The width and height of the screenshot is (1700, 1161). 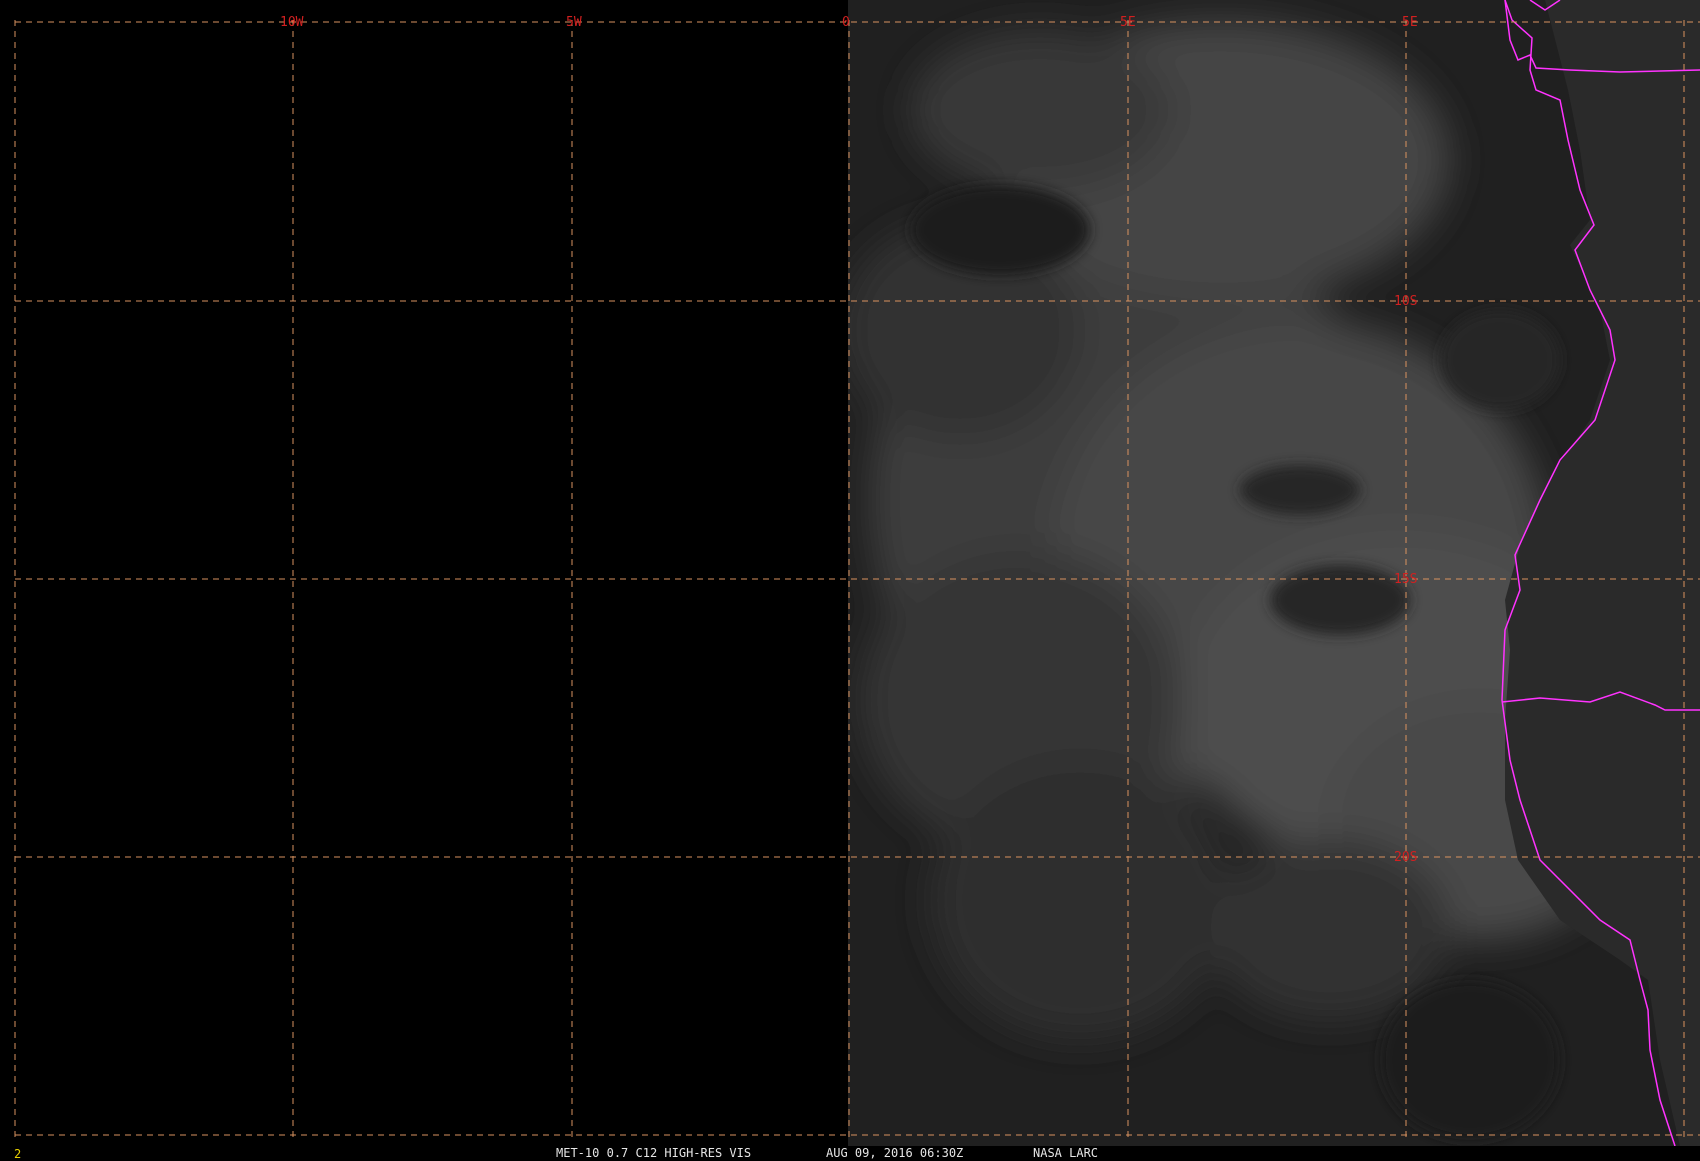 What do you see at coordinates (1405, 579) in the screenshot?
I see `latitude-label: 15S` at bounding box center [1405, 579].